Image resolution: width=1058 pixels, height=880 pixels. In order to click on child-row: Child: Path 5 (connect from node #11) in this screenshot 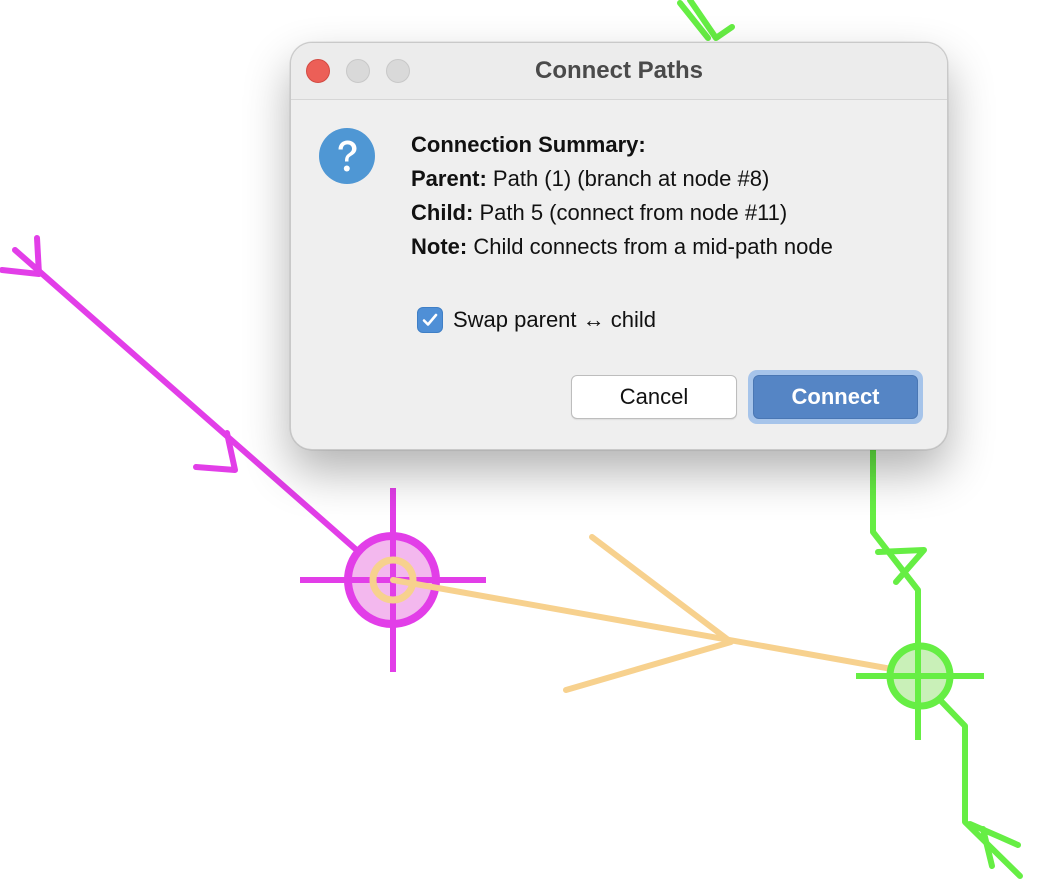, I will do `click(671, 213)`.